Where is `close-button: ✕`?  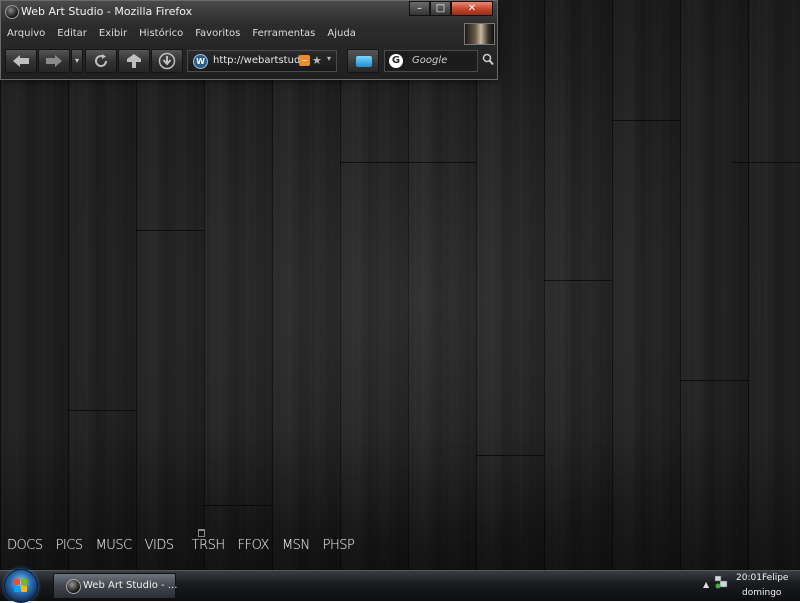
close-button: ✕ is located at coordinates (472, 8).